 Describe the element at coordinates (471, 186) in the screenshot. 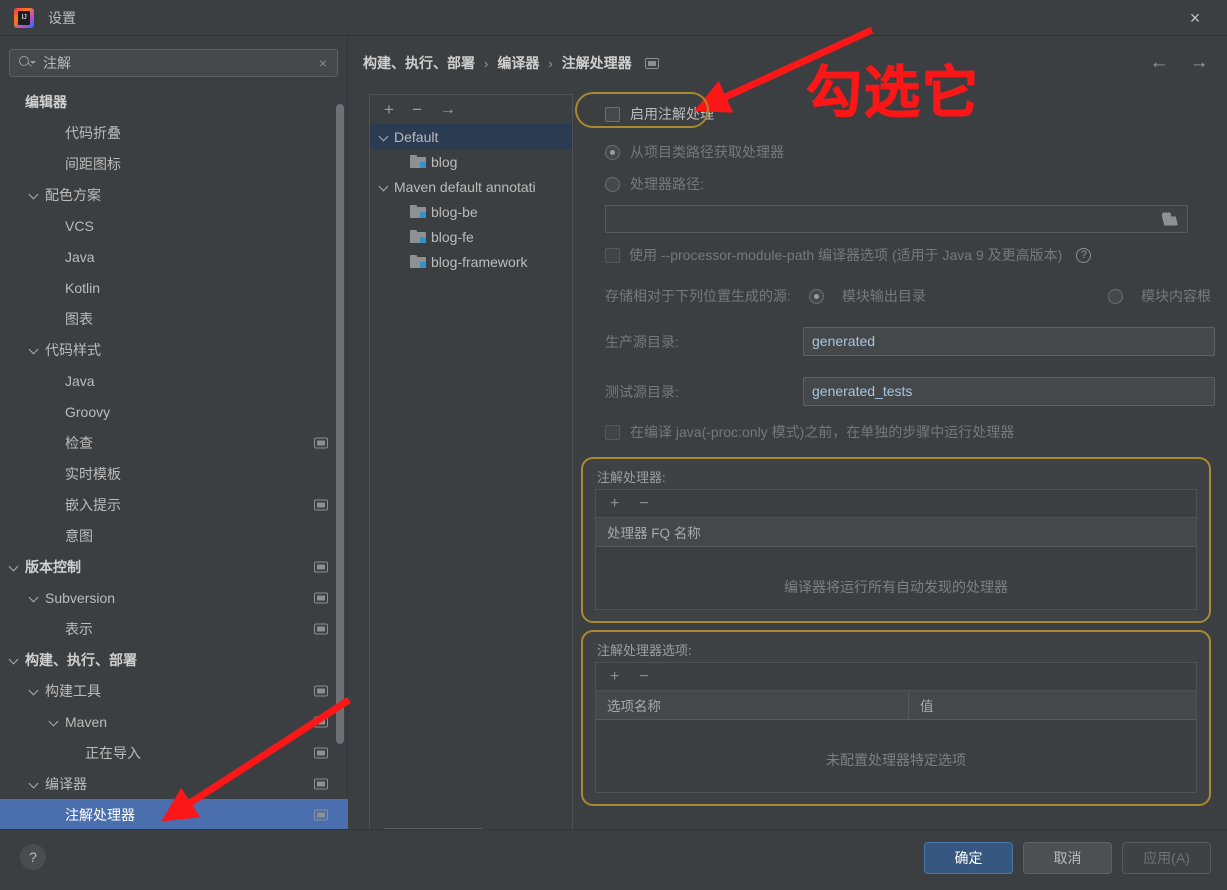

I see `module-profile-row: Maven default annotati` at that location.